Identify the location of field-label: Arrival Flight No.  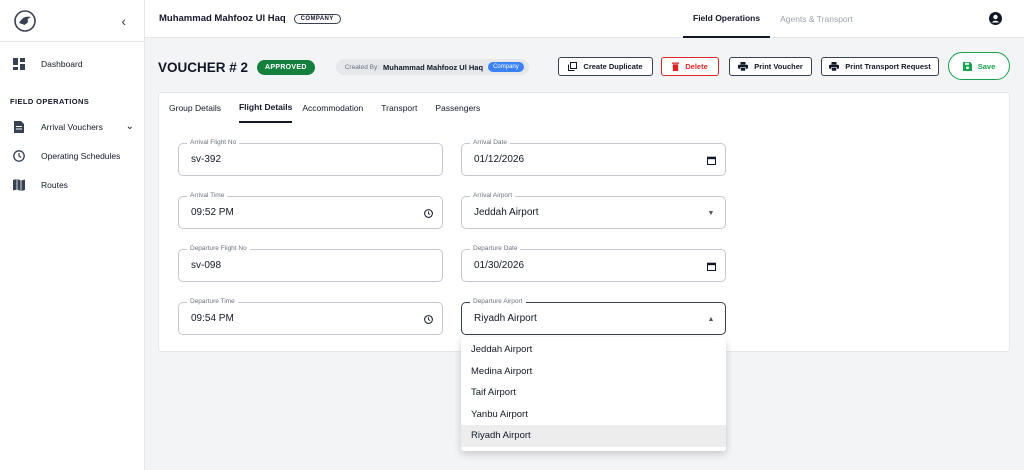
(213, 142).